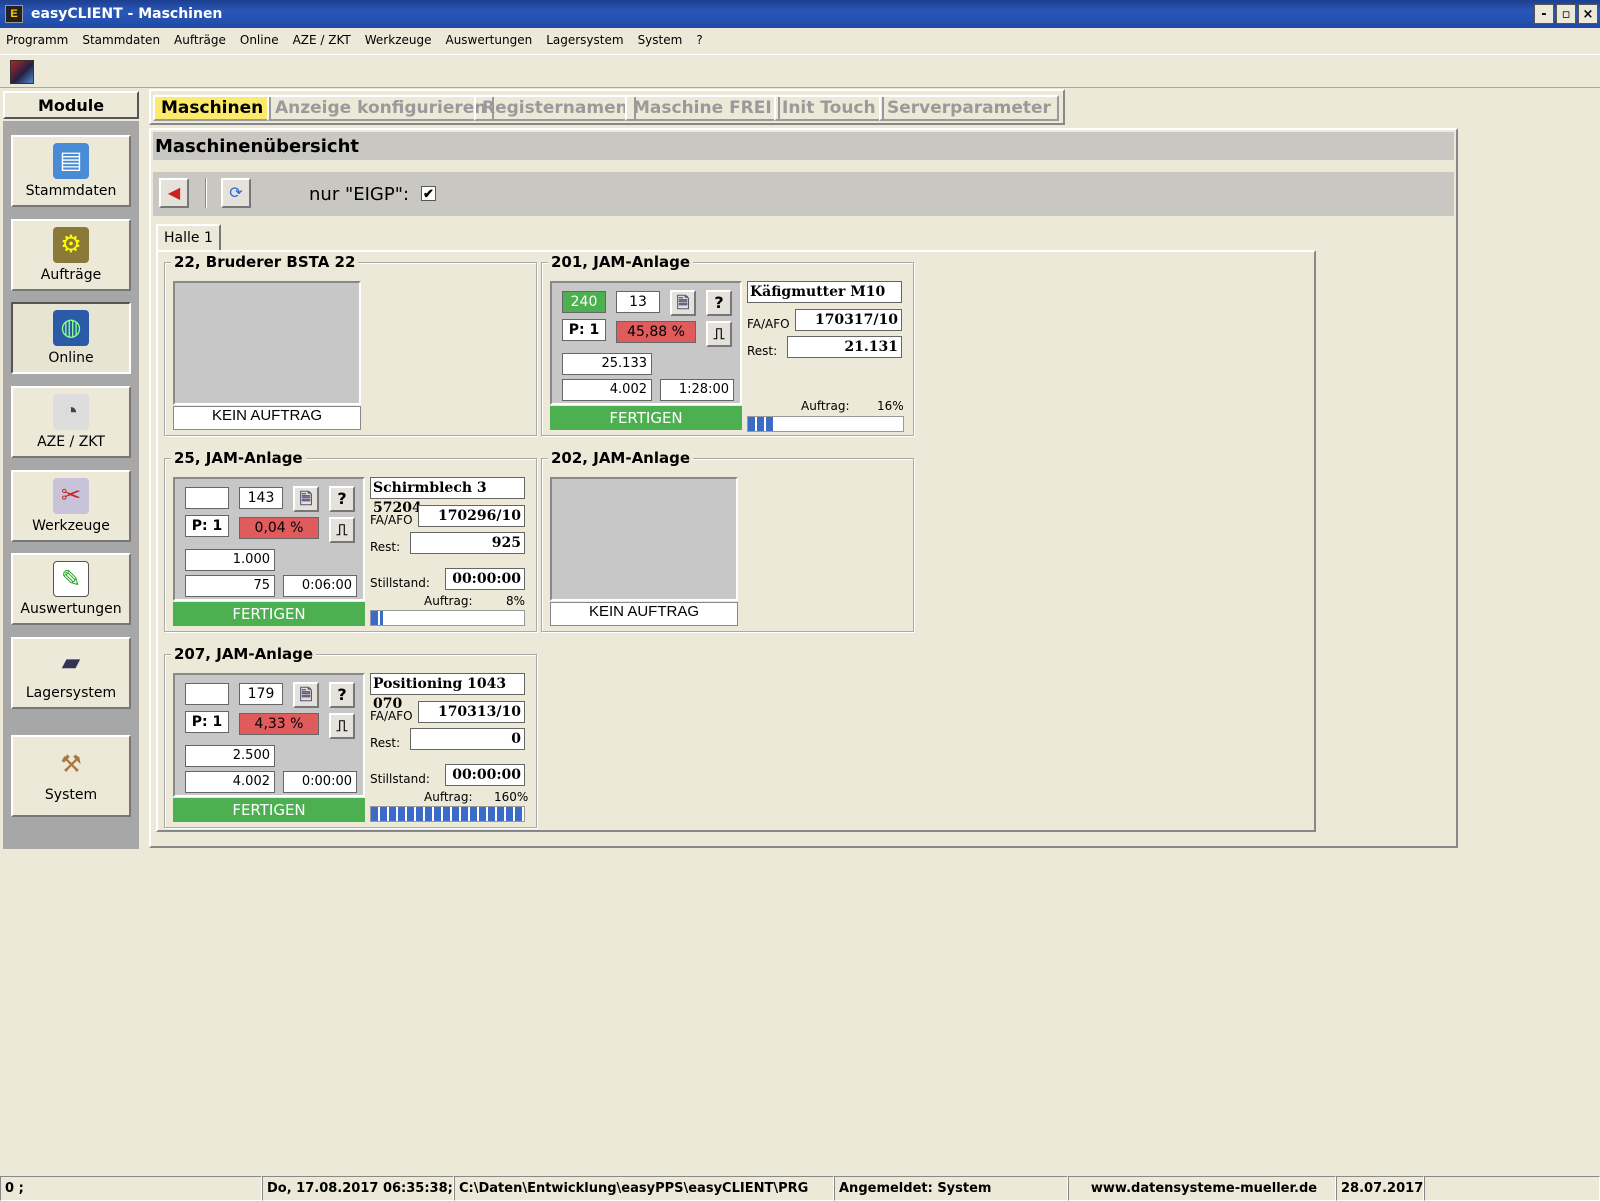 The width and height of the screenshot is (1600, 1201). I want to click on machine-group-22: 22, Bruderer BSTA 22 KEIN AUFTRAG, so click(350, 344).